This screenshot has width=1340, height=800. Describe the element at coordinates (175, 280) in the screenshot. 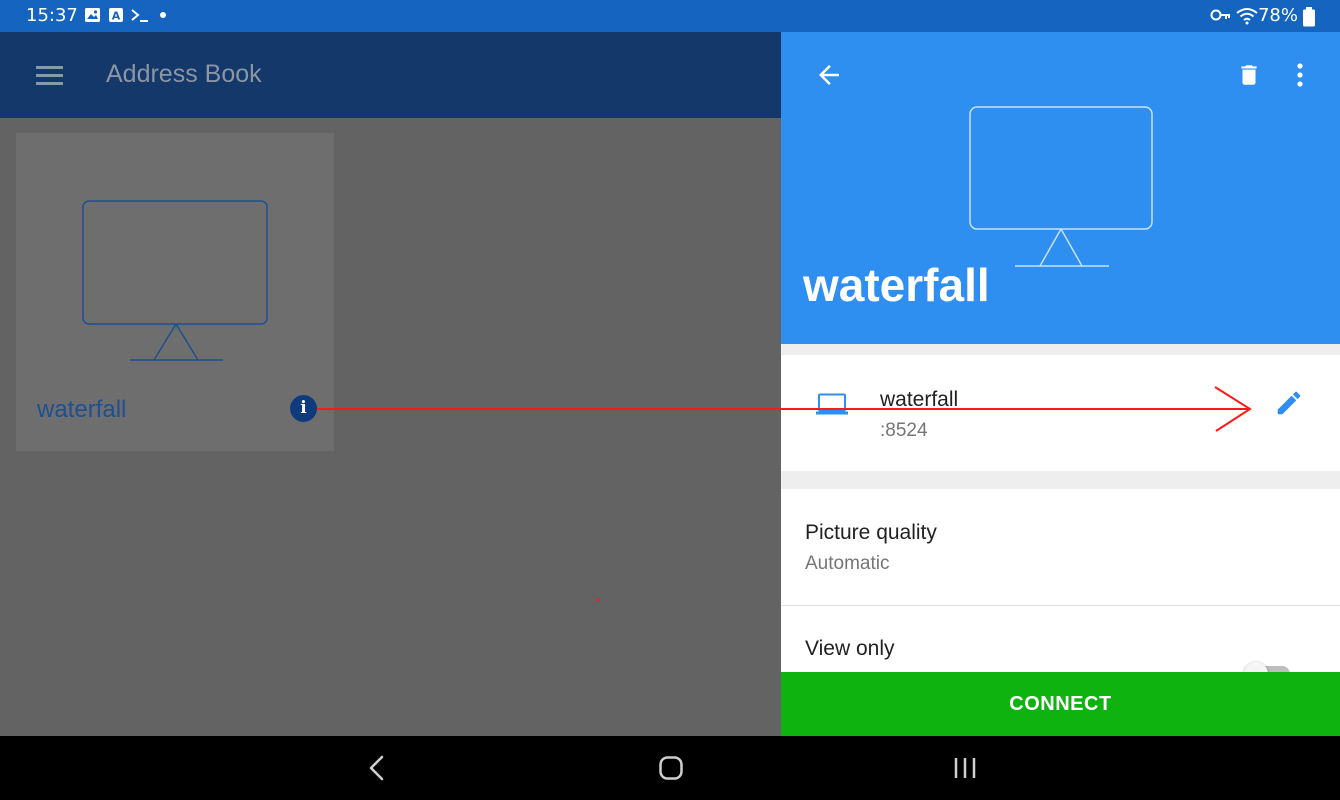

I see `monitor-icon` at that location.